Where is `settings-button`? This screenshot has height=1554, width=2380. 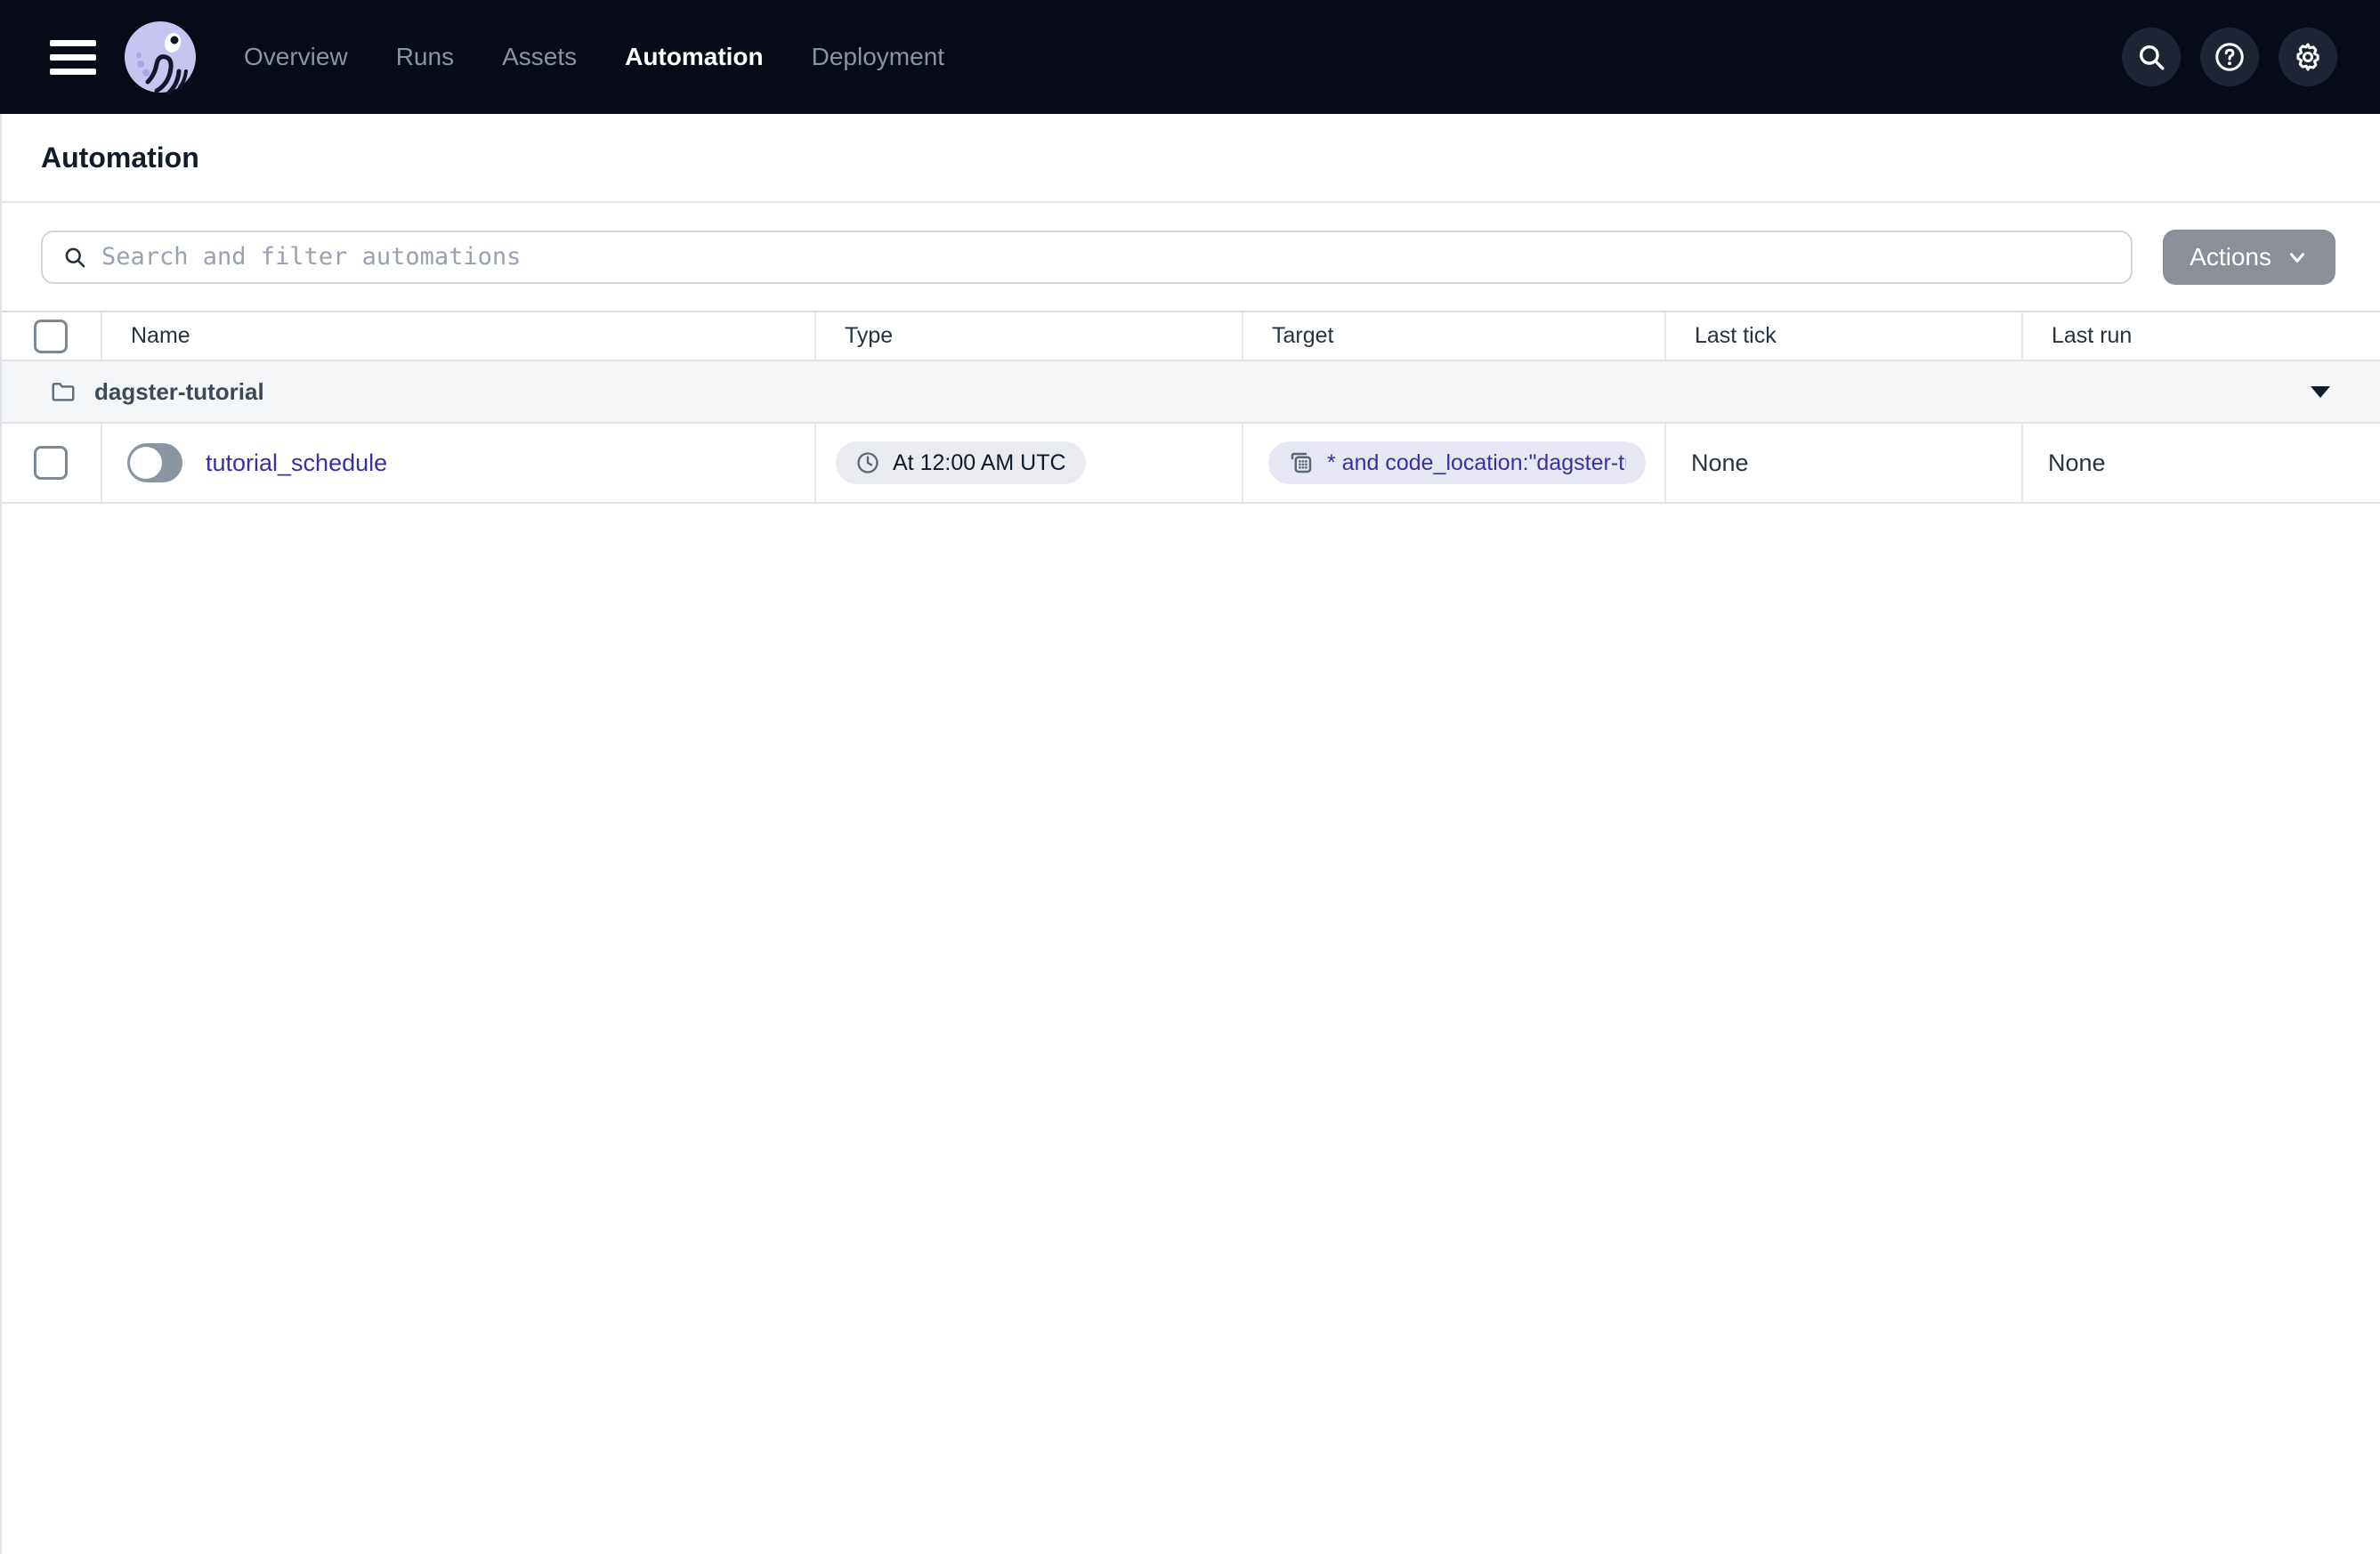 settings-button is located at coordinates (2308, 57).